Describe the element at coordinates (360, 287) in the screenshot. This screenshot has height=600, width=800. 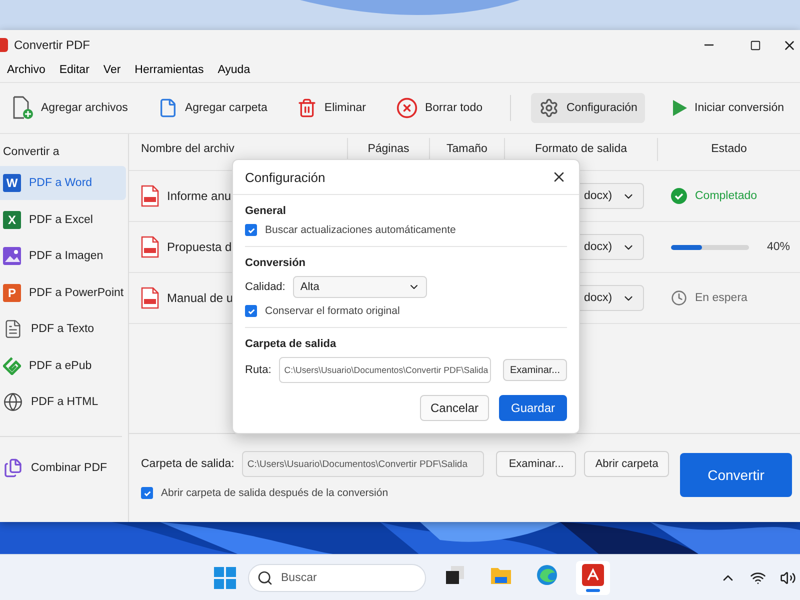
I see `quality-select: Alta` at that location.